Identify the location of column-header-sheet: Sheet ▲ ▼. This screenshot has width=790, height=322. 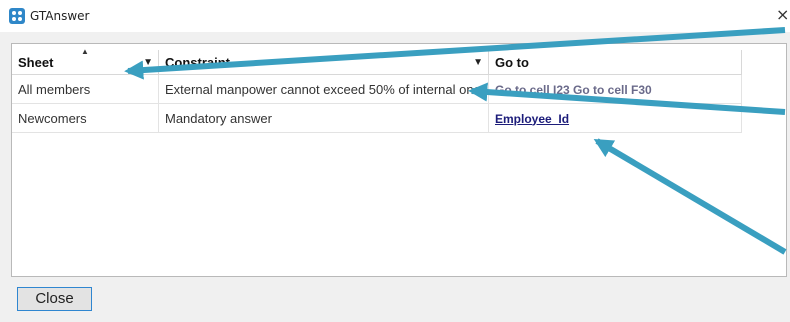
(85, 61).